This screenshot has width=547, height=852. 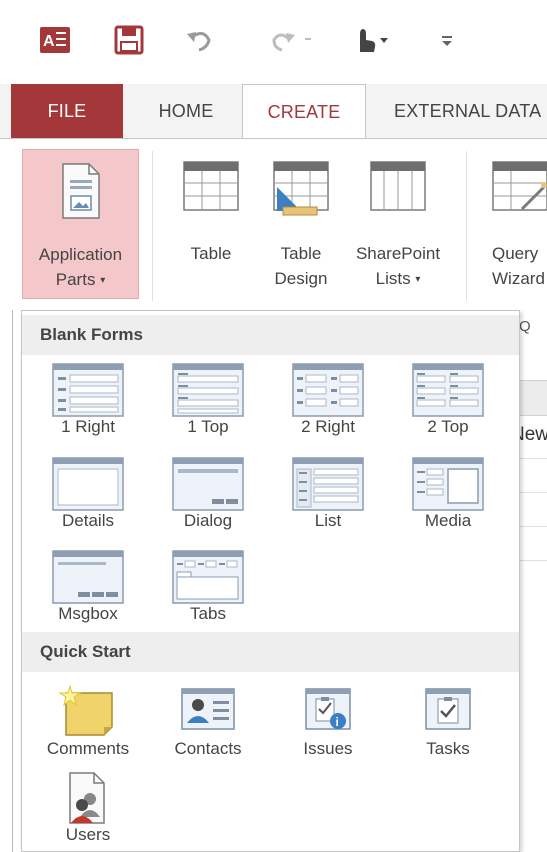 What do you see at coordinates (211, 253) in the screenshot?
I see `table-label: Table` at bounding box center [211, 253].